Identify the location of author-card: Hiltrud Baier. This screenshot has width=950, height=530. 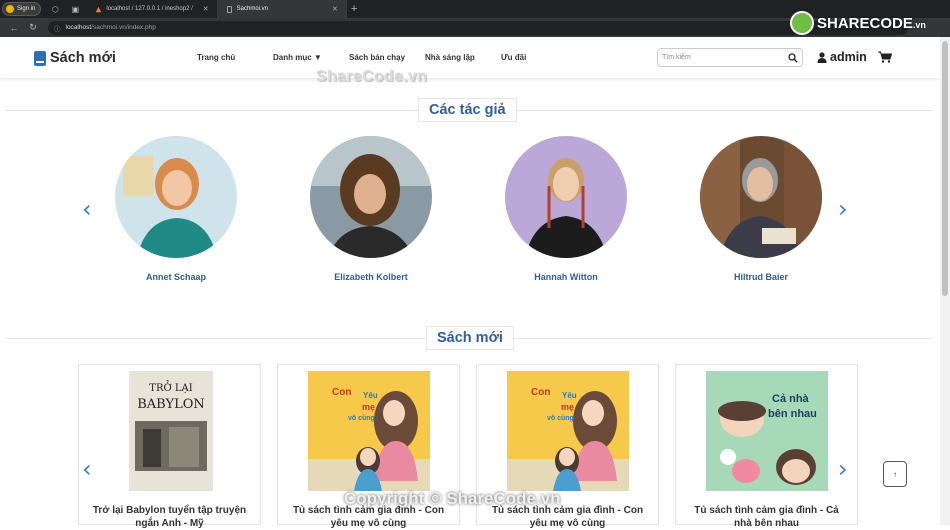
(761, 209).